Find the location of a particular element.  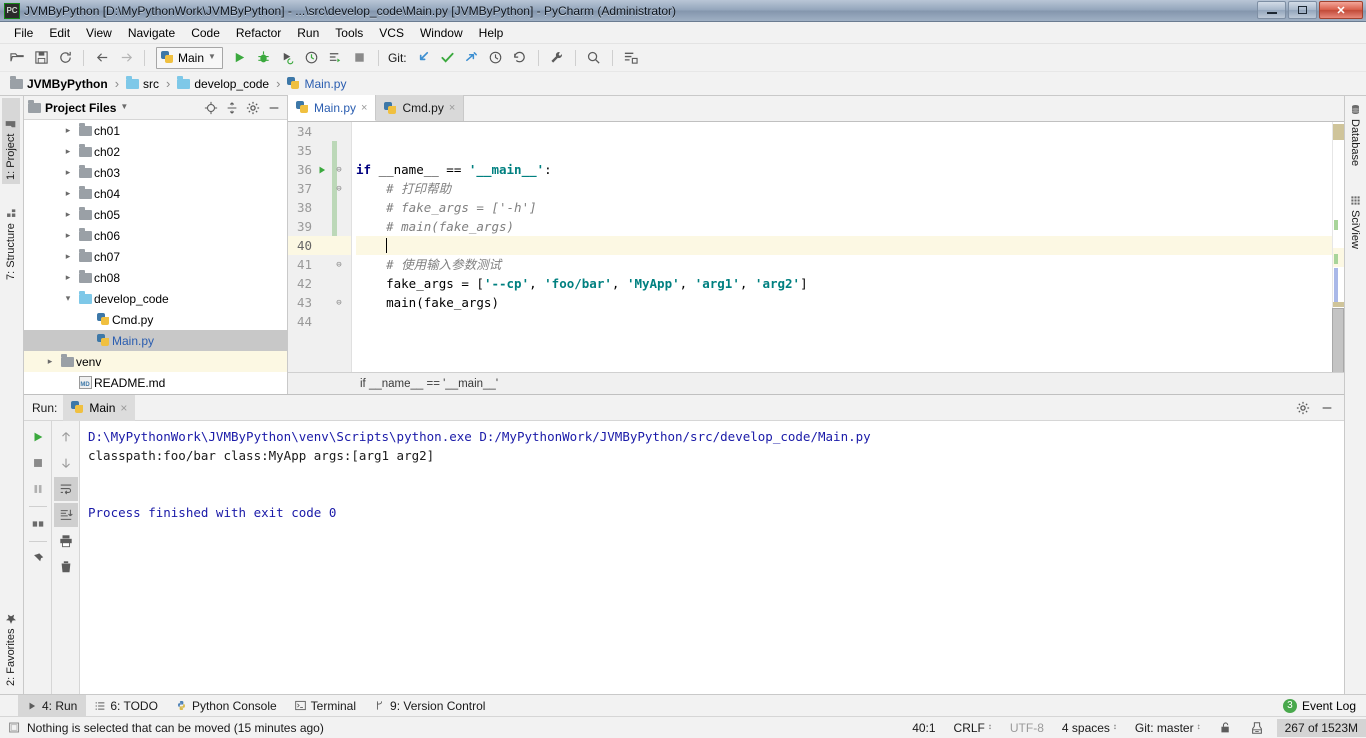

chevron-down-icon: ▼ is located at coordinates (124, 107).